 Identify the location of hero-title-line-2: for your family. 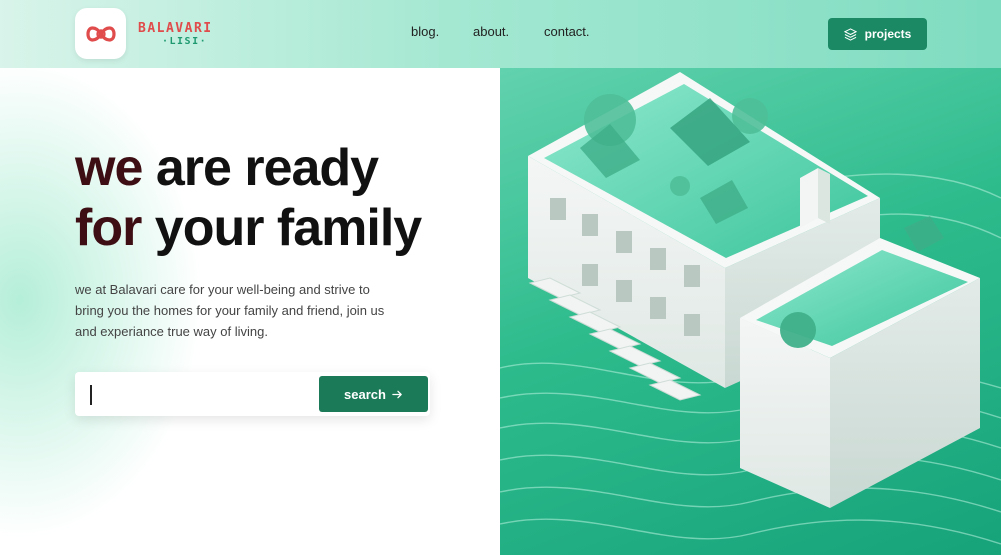
(248, 228).